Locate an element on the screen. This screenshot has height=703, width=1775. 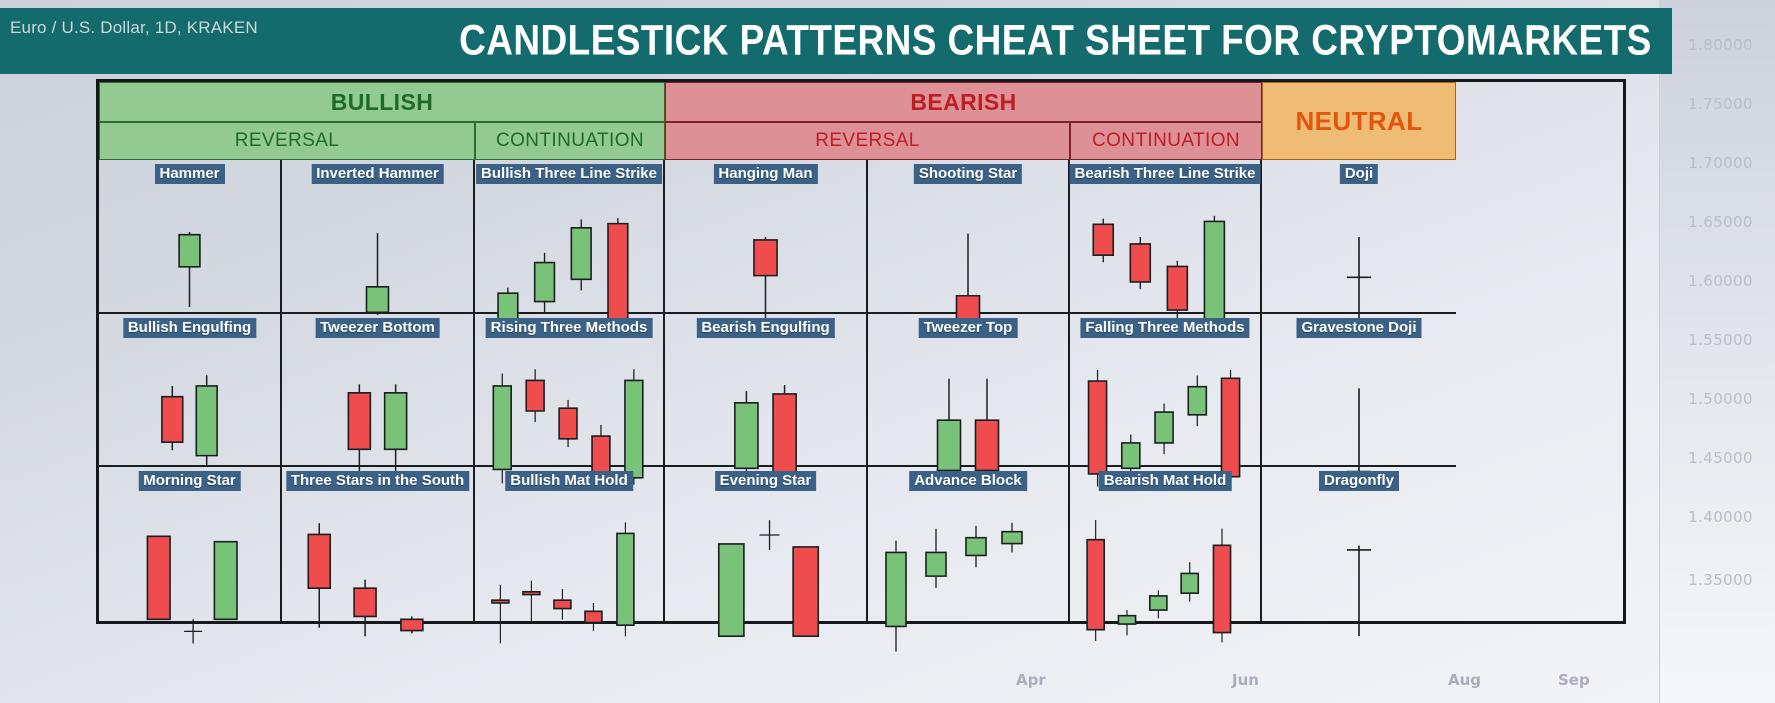
pattern-cell-falling-three-methods: Falling Three Methods is located at coordinates (1166, 390).